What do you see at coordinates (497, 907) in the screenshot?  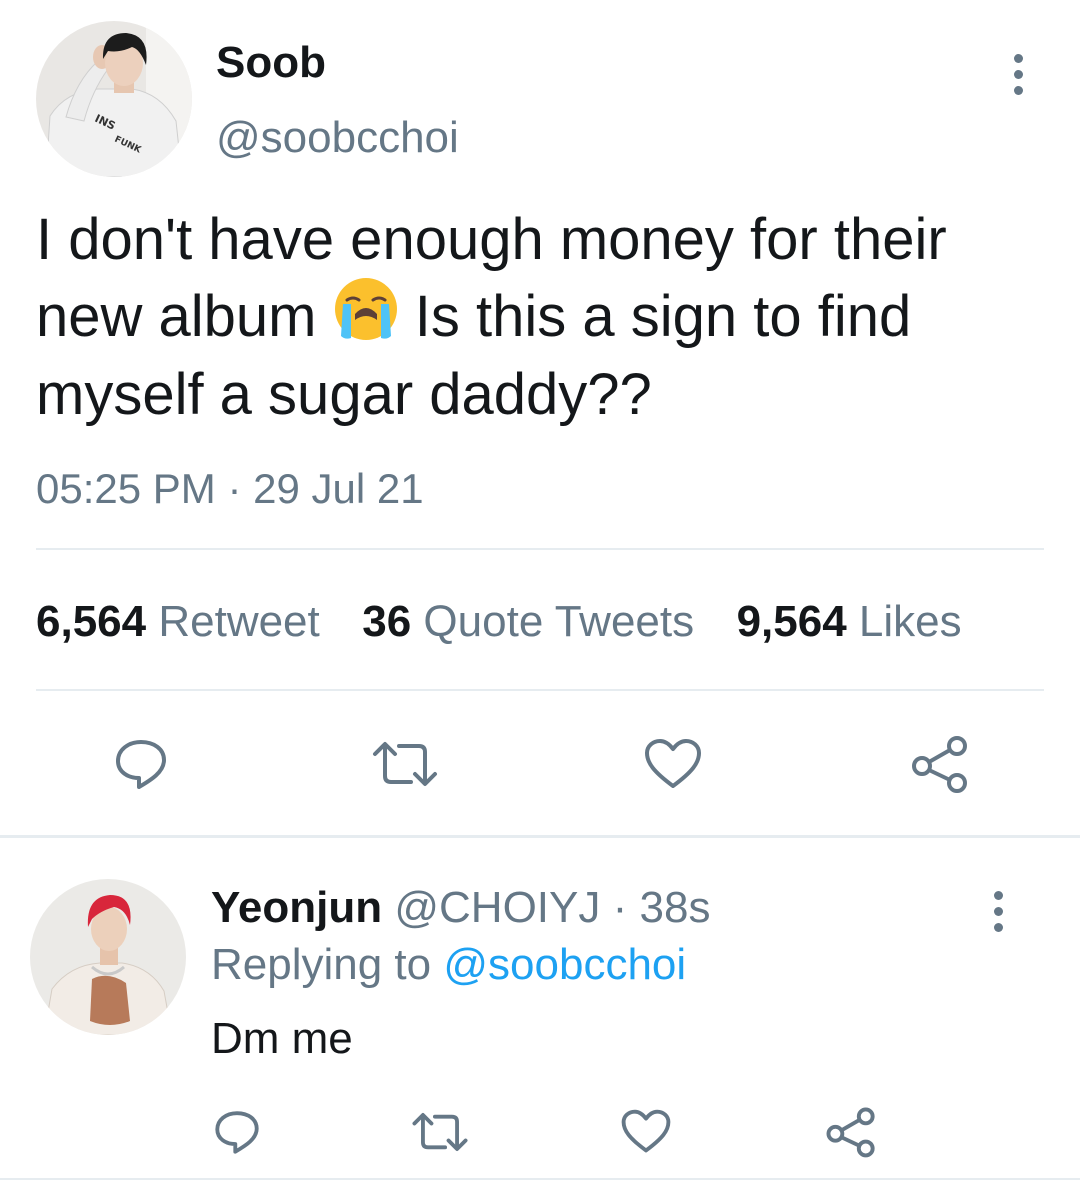 I see `reply-author-handle: @CHOIYJ` at bounding box center [497, 907].